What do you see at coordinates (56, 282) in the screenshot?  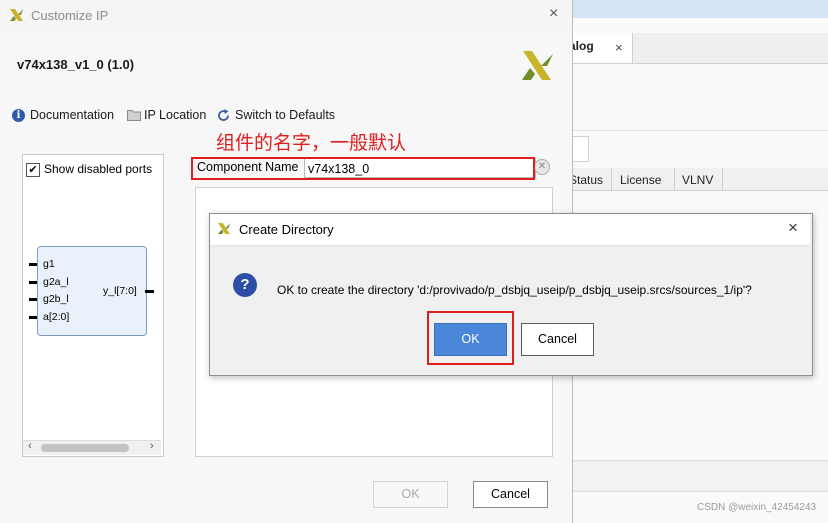 I see `port-label-g2a-l: g2a_l` at bounding box center [56, 282].